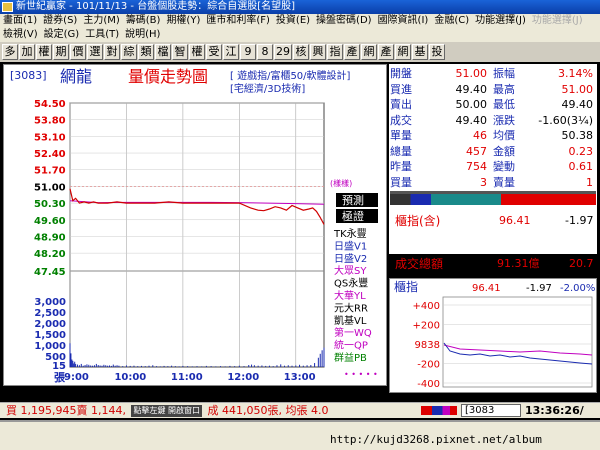  I want to click on bid-ask-strip, so click(493, 198).